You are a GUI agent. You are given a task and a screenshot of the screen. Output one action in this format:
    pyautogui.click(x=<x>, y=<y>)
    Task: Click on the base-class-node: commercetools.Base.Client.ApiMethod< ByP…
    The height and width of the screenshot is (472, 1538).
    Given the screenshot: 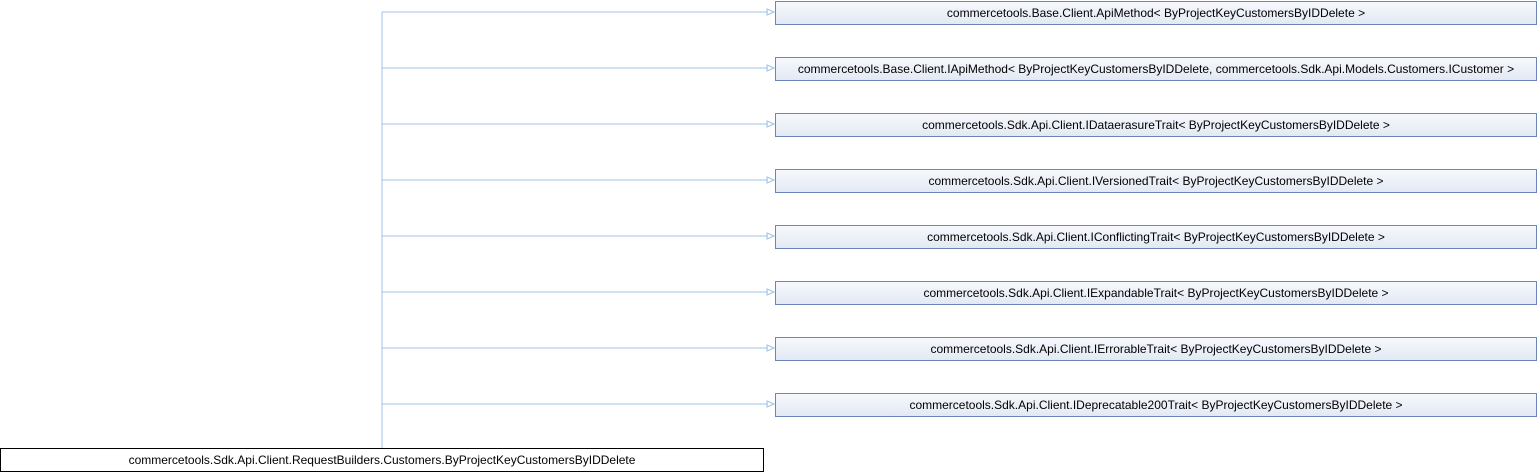 What is the action you would take?
    pyautogui.click(x=1156, y=13)
    